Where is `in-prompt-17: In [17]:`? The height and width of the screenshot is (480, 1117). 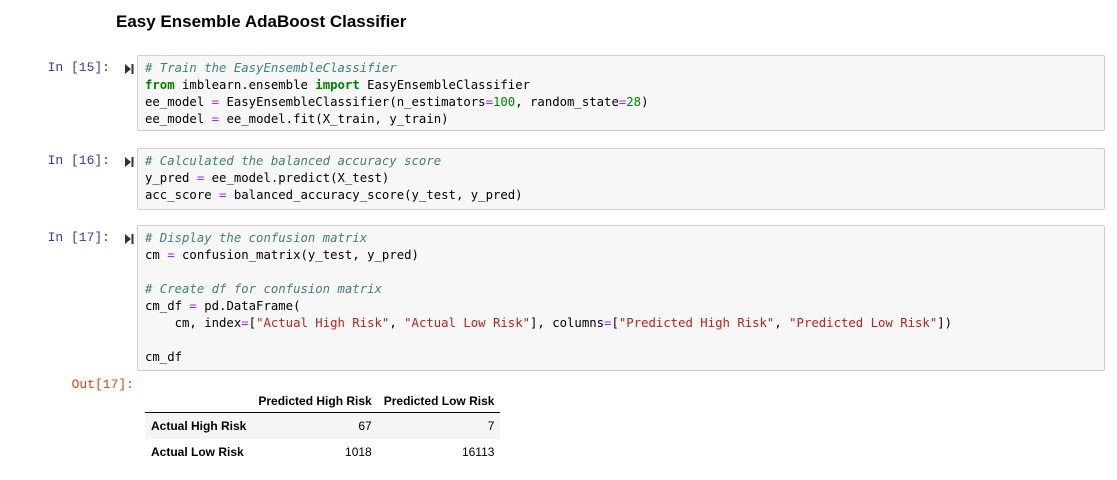
in-prompt-17: In [17]: is located at coordinates (78, 237).